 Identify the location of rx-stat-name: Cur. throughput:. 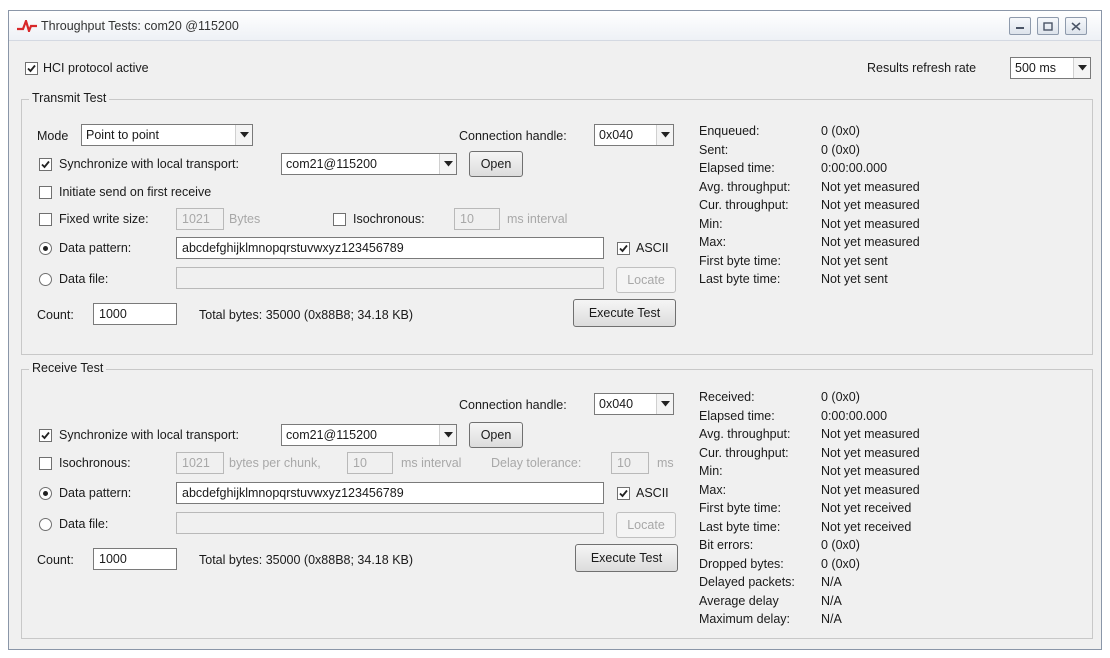
(744, 452).